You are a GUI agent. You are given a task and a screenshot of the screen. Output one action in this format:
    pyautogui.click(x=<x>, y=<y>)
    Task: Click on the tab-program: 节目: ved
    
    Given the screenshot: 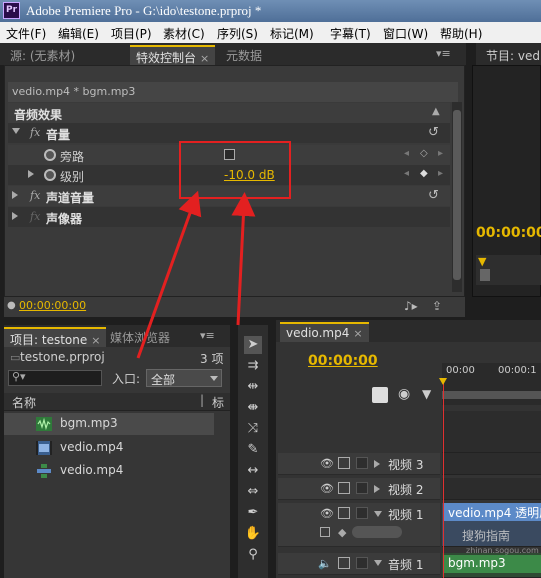 What is the action you would take?
    pyautogui.click(x=510, y=55)
    